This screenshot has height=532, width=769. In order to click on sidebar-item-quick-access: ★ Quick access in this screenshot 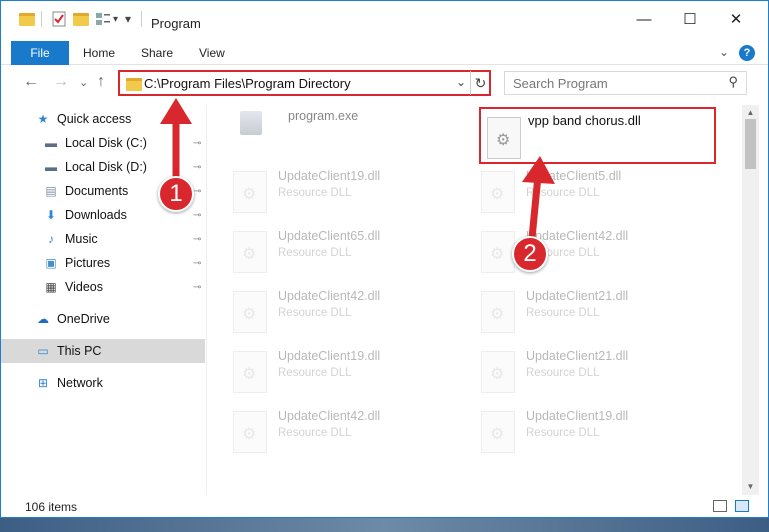, I will do `click(120, 119)`.